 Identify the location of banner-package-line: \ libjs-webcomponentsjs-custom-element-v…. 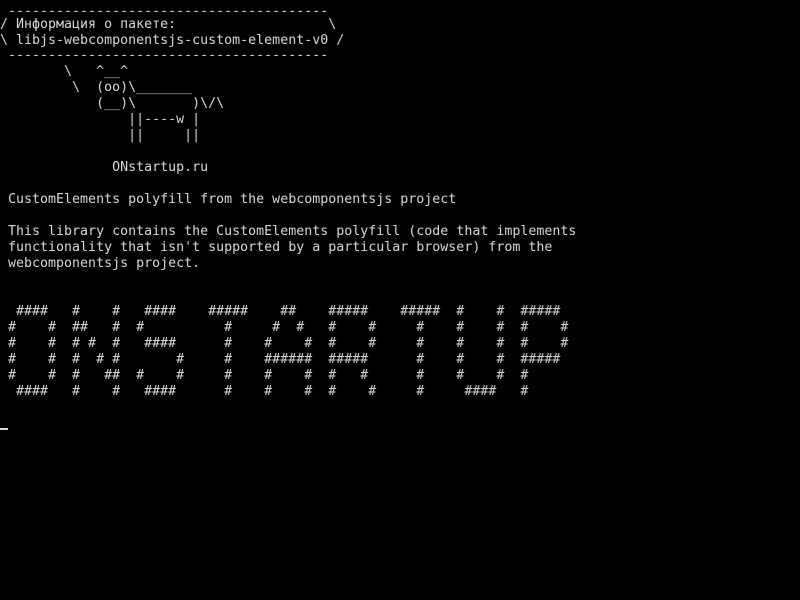
(172, 40).